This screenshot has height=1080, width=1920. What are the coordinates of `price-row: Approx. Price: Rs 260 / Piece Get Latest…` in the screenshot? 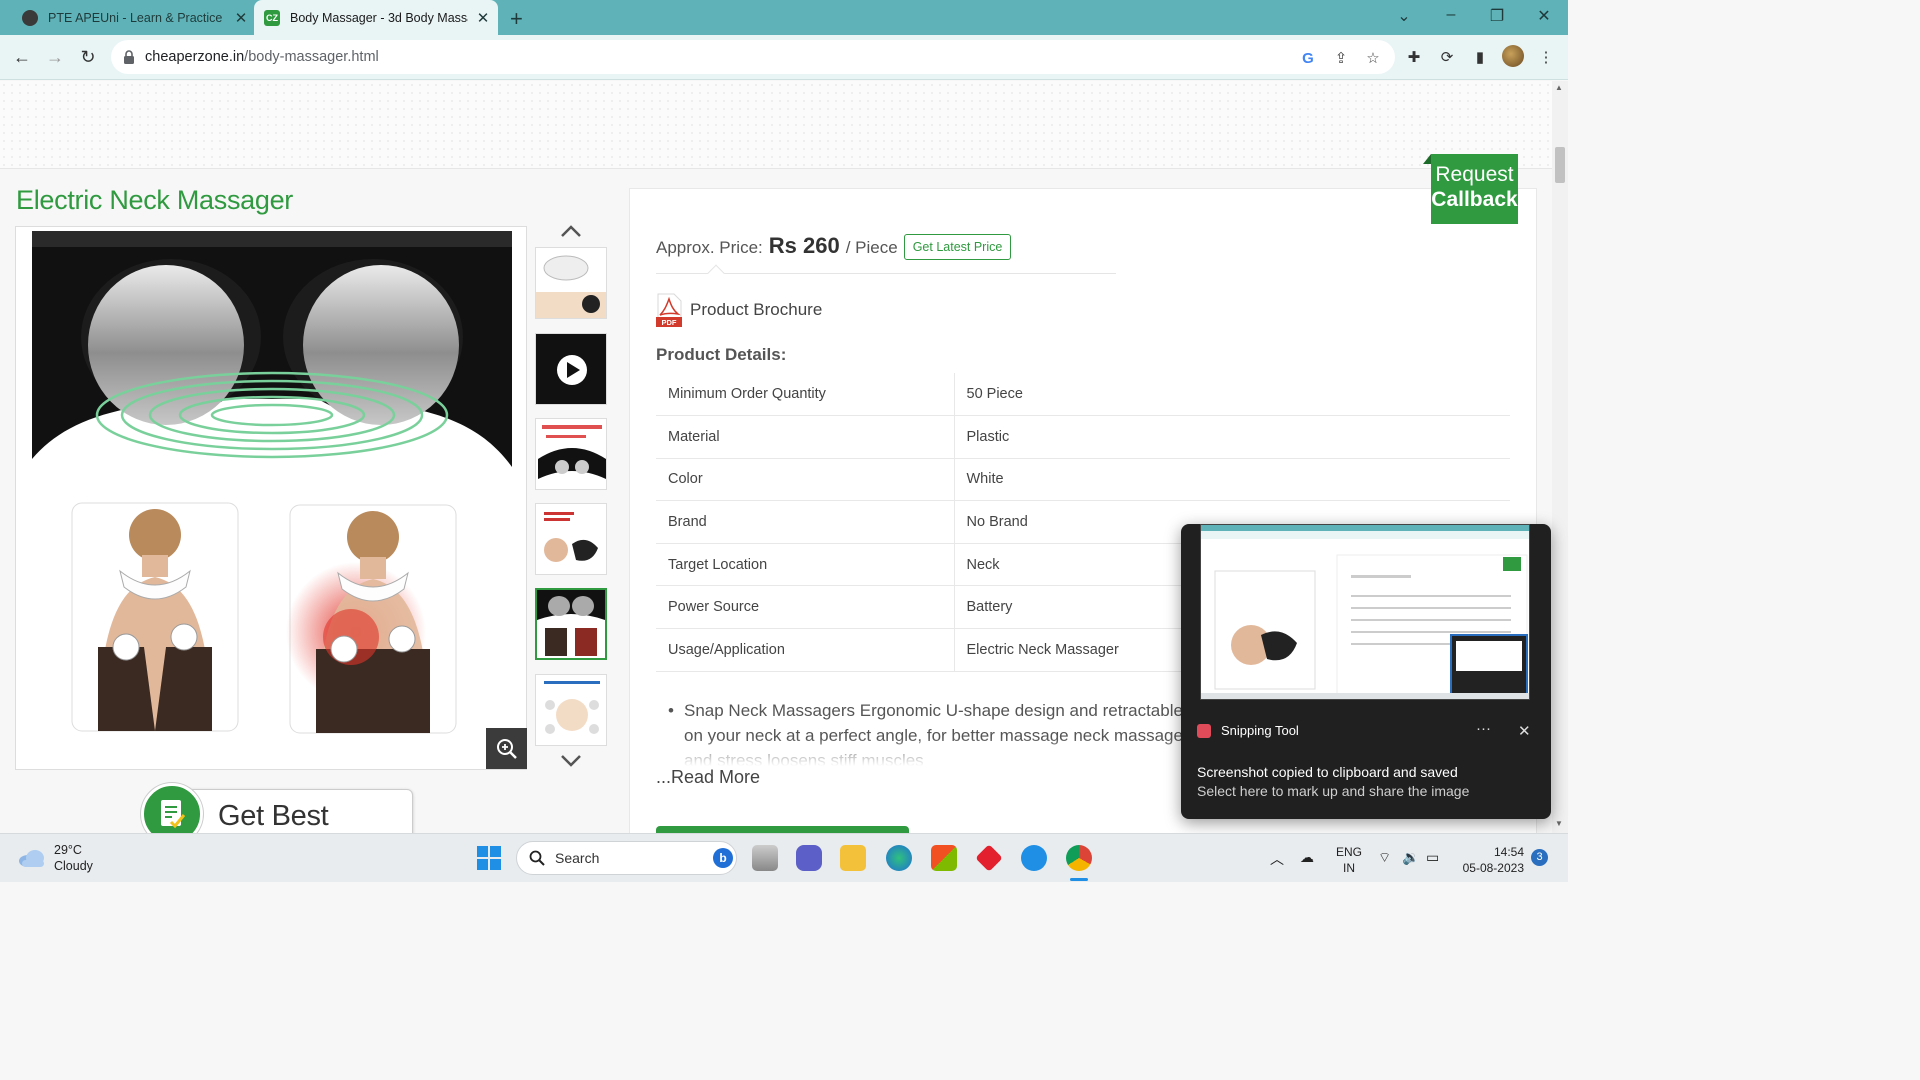 It's located at (834, 247).